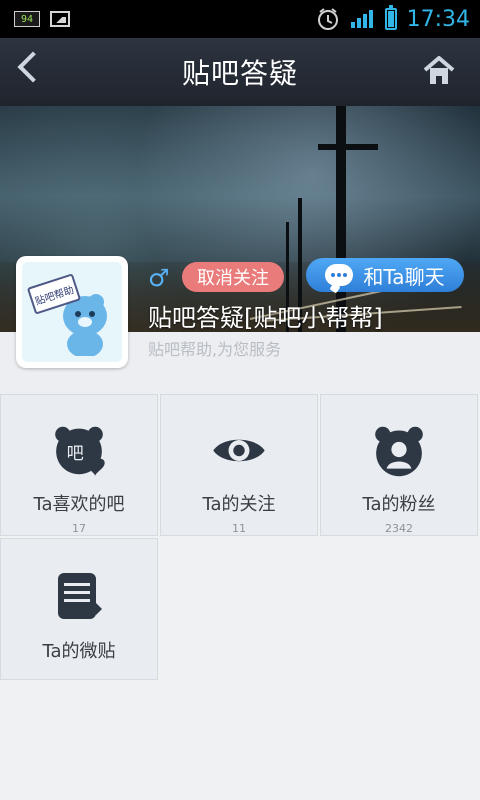 This screenshot has height=800, width=480. I want to click on signal-icon, so click(362, 19).